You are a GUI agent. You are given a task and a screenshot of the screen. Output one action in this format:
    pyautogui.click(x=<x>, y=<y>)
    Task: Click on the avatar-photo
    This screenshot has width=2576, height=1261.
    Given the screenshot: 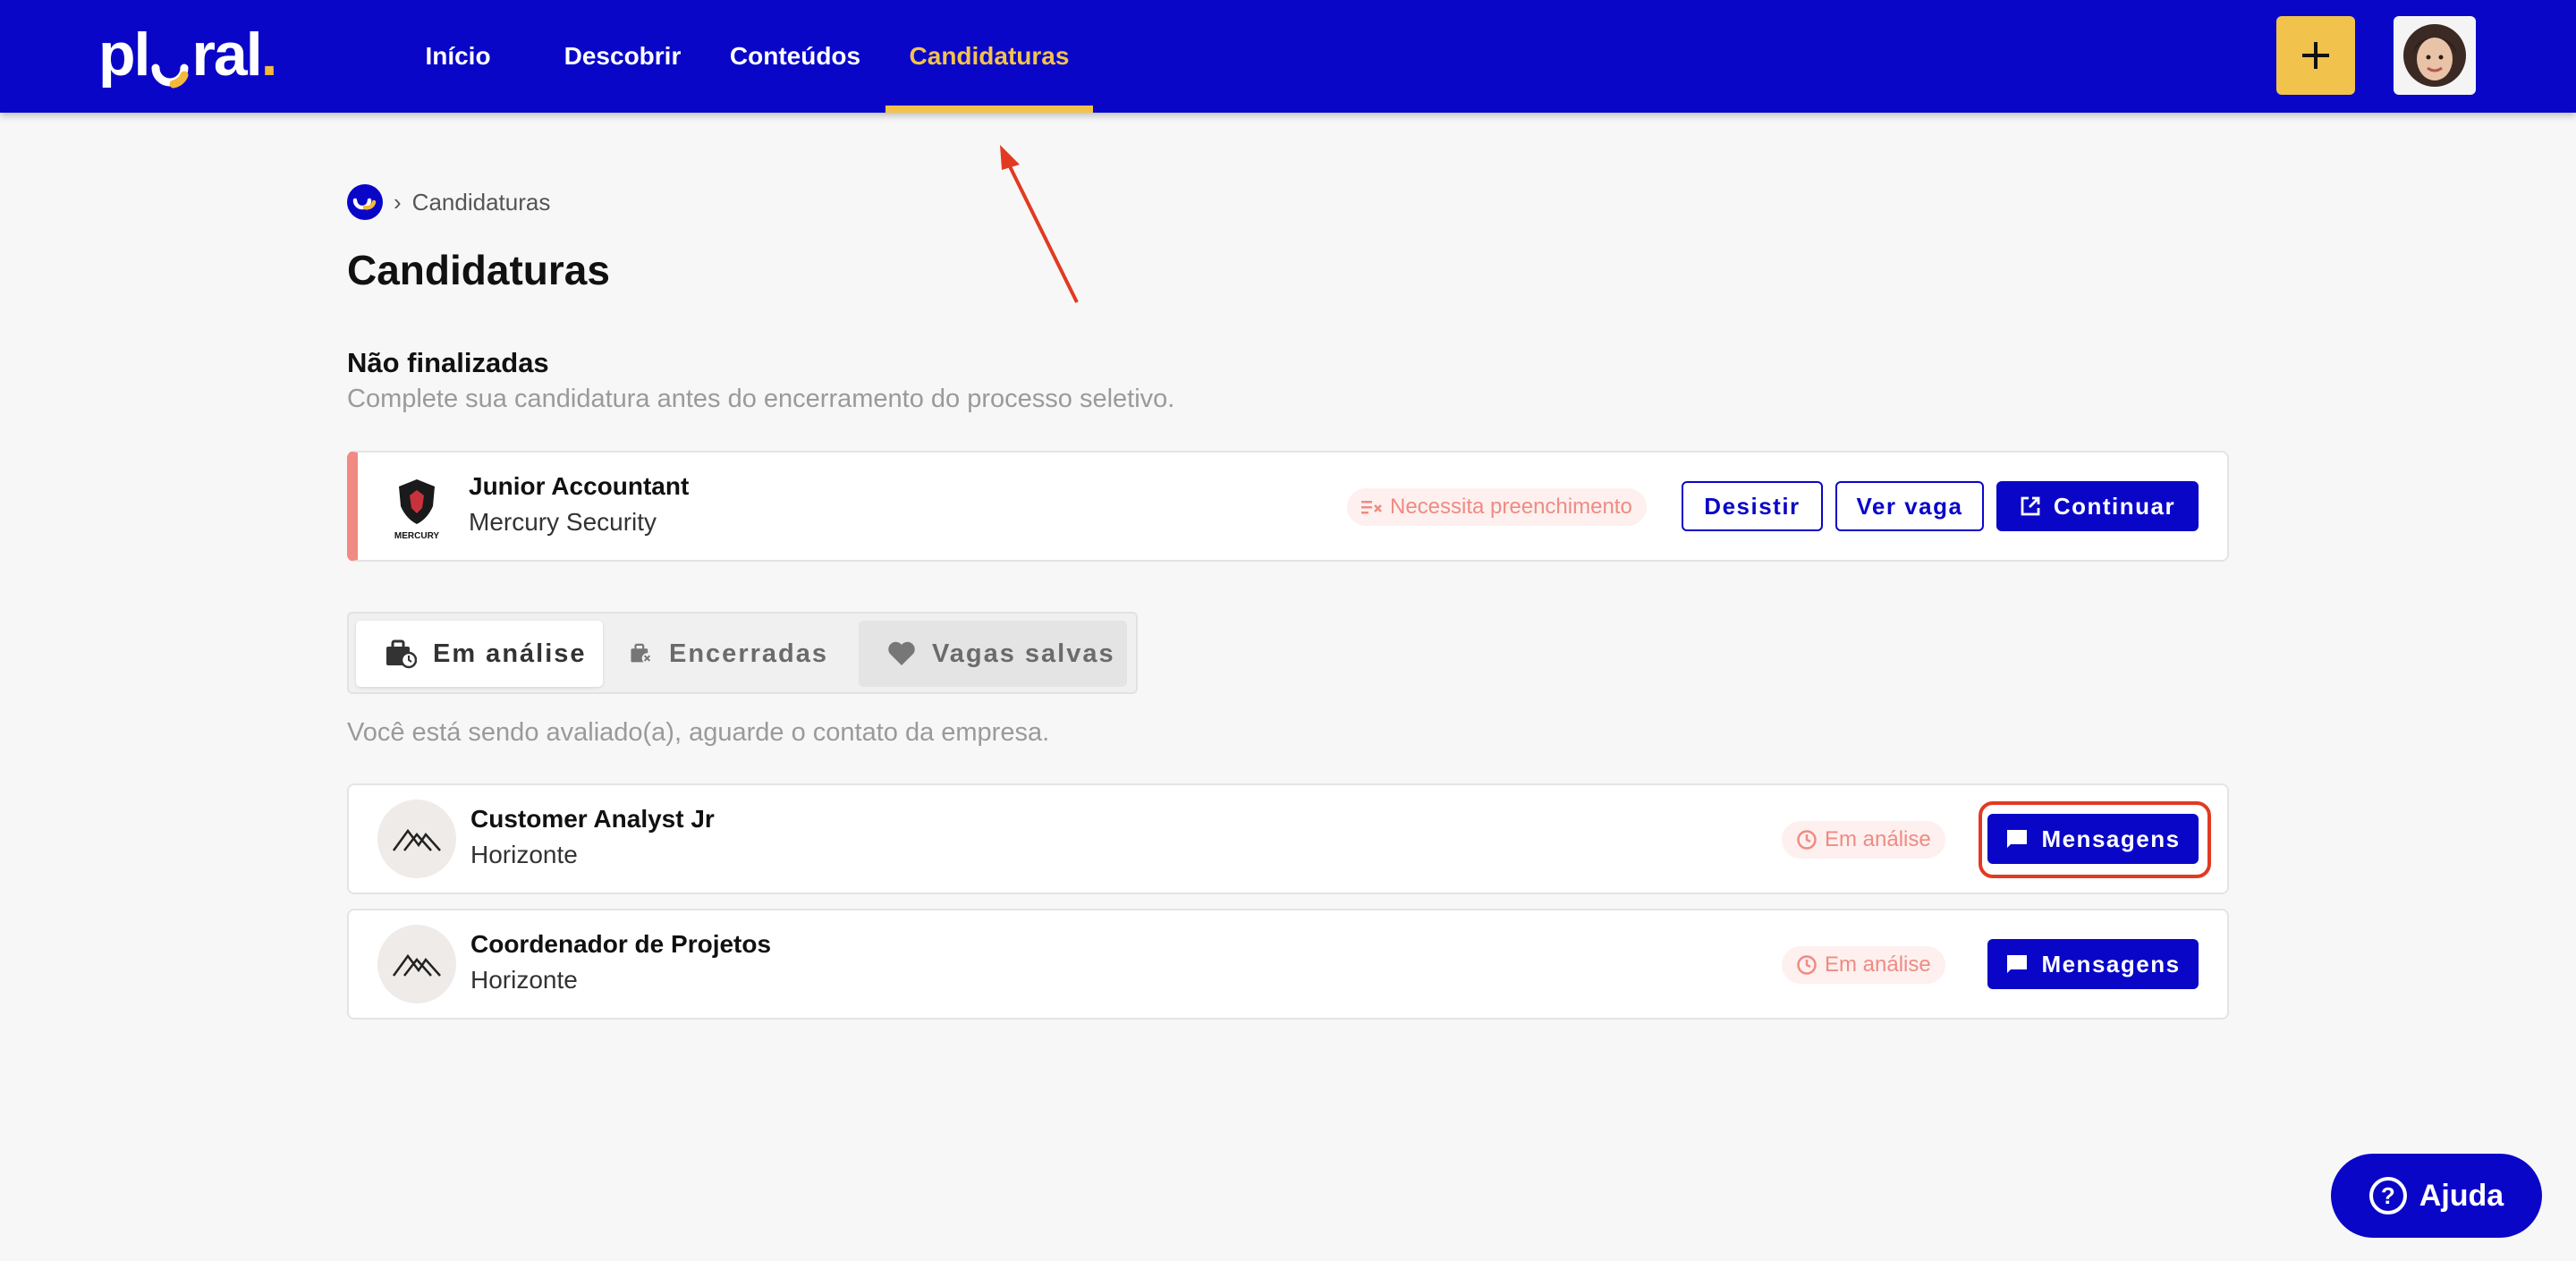 What is the action you would take?
    pyautogui.click(x=2434, y=56)
    